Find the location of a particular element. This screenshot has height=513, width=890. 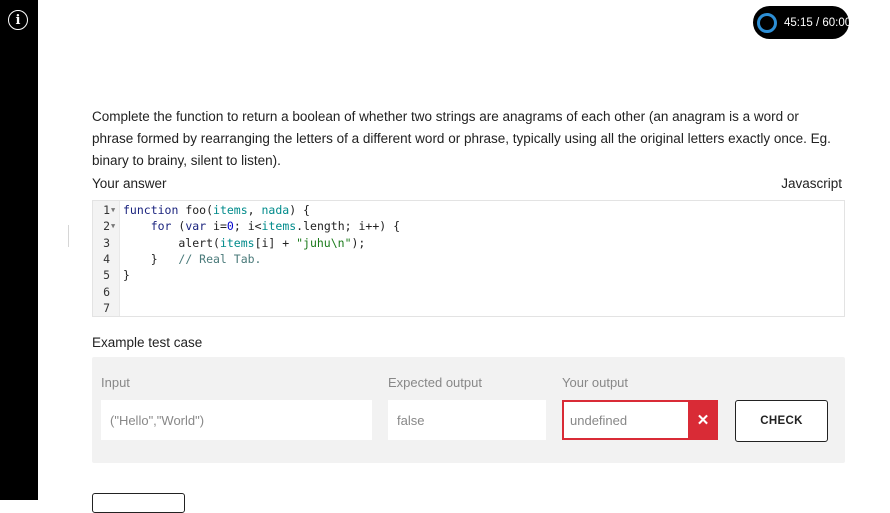

line-number: 5 is located at coordinates (106, 275).